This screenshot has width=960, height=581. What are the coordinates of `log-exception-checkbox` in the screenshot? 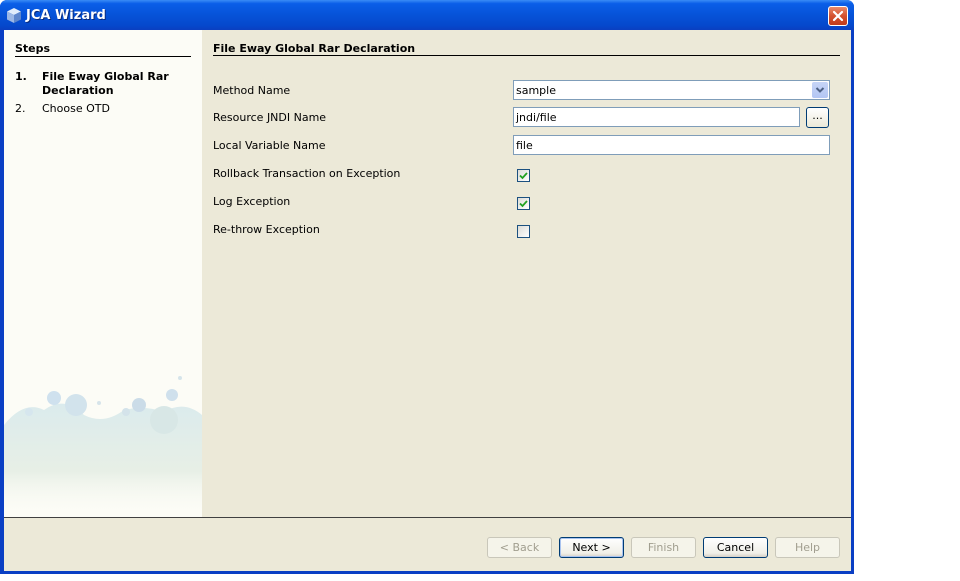 It's located at (523, 203).